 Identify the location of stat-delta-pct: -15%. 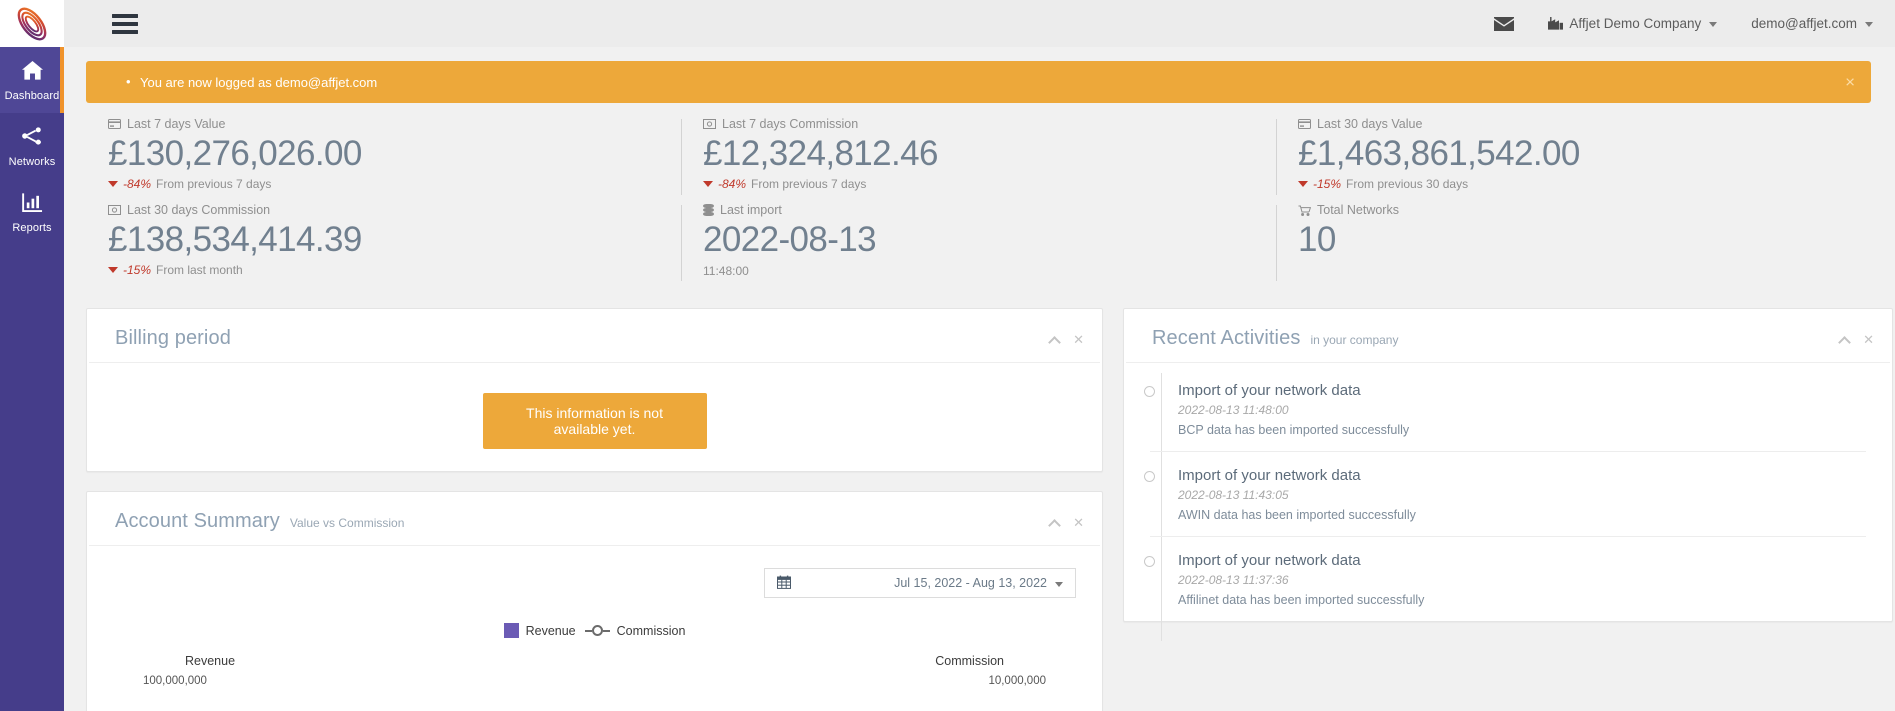
(1327, 184).